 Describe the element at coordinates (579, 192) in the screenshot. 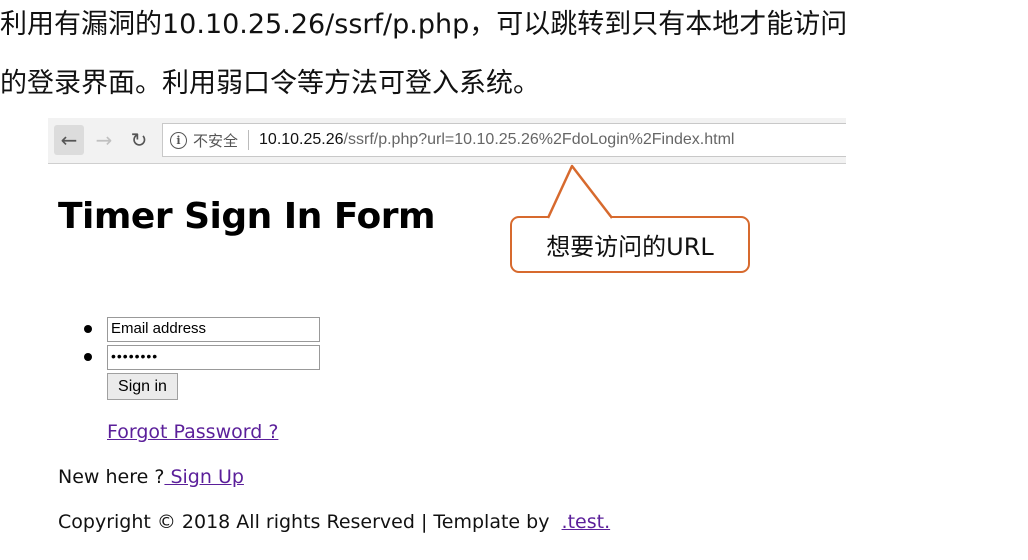

I see `callout-pointer` at that location.